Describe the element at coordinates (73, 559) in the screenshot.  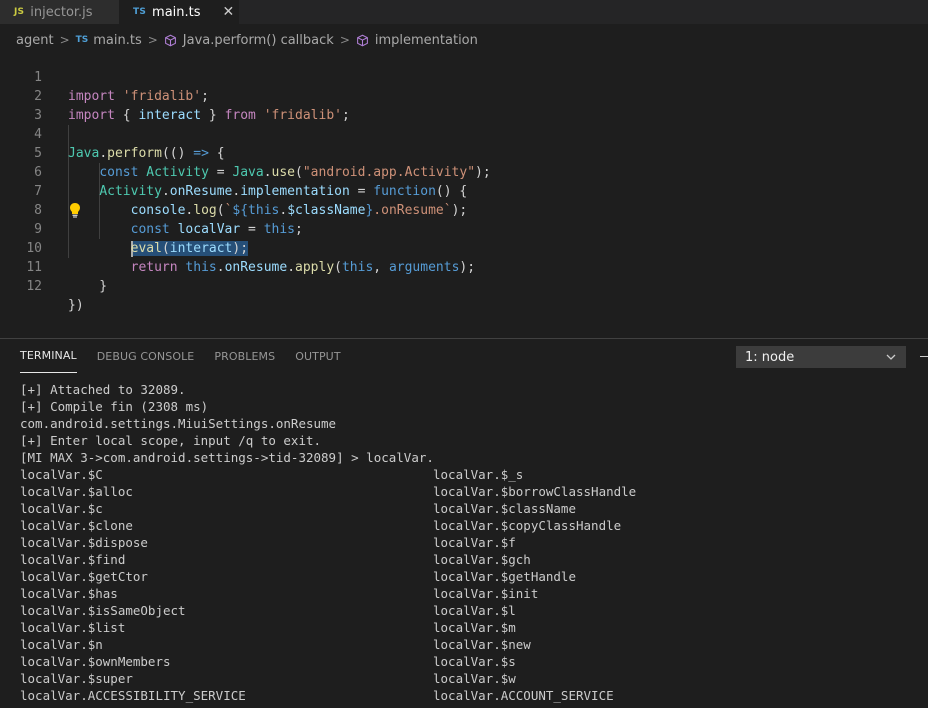
I see `completion-item: localVar.$find` at that location.